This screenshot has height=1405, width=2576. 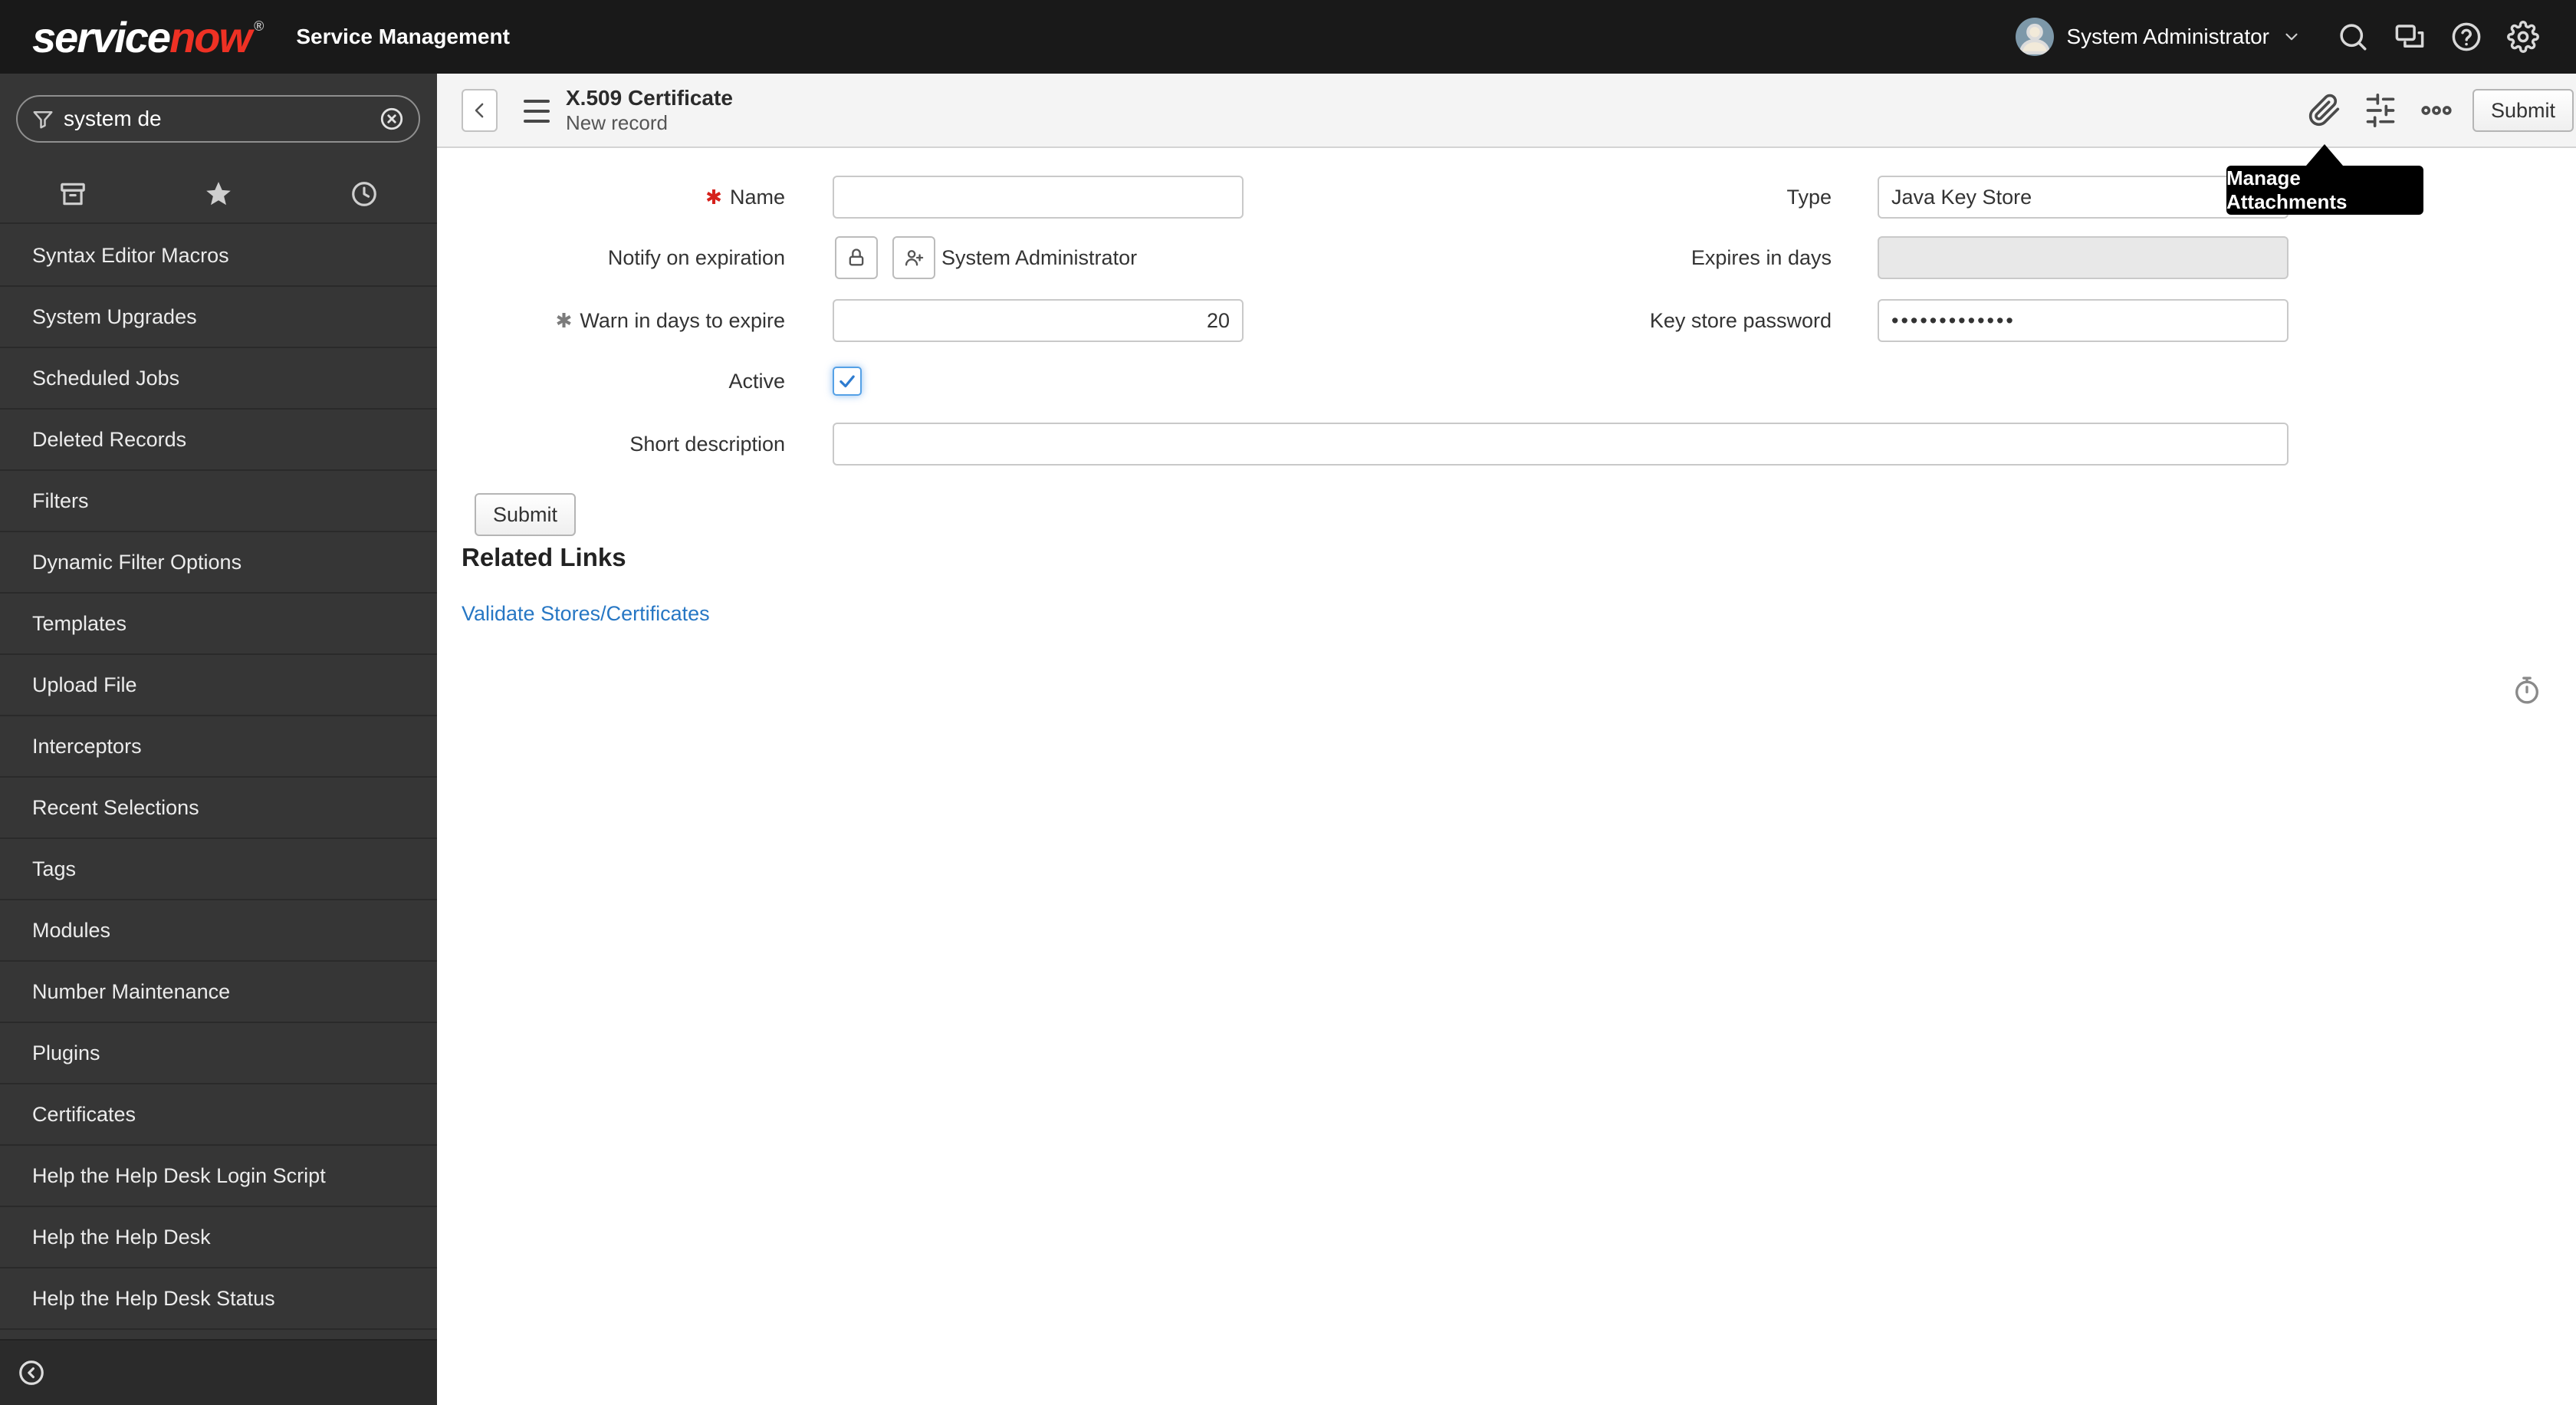 I want to click on warn-in-days-input, so click(x=1038, y=321).